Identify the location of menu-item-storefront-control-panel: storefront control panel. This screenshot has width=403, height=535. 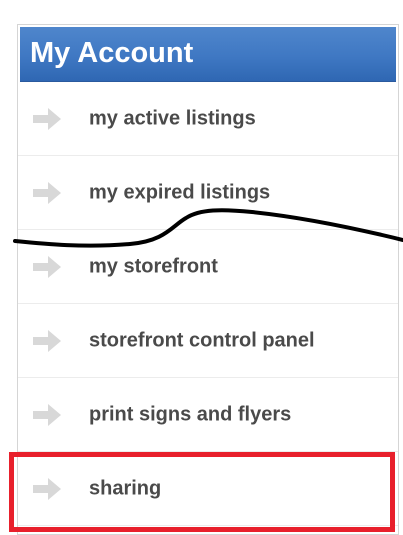
(208, 341).